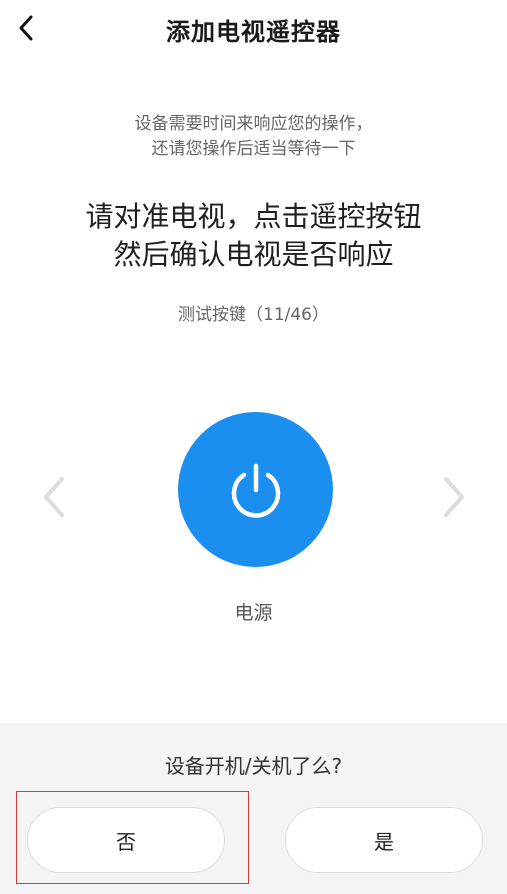  I want to click on instruction-line-2: 然后确认电视是否响应, so click(253, 254).